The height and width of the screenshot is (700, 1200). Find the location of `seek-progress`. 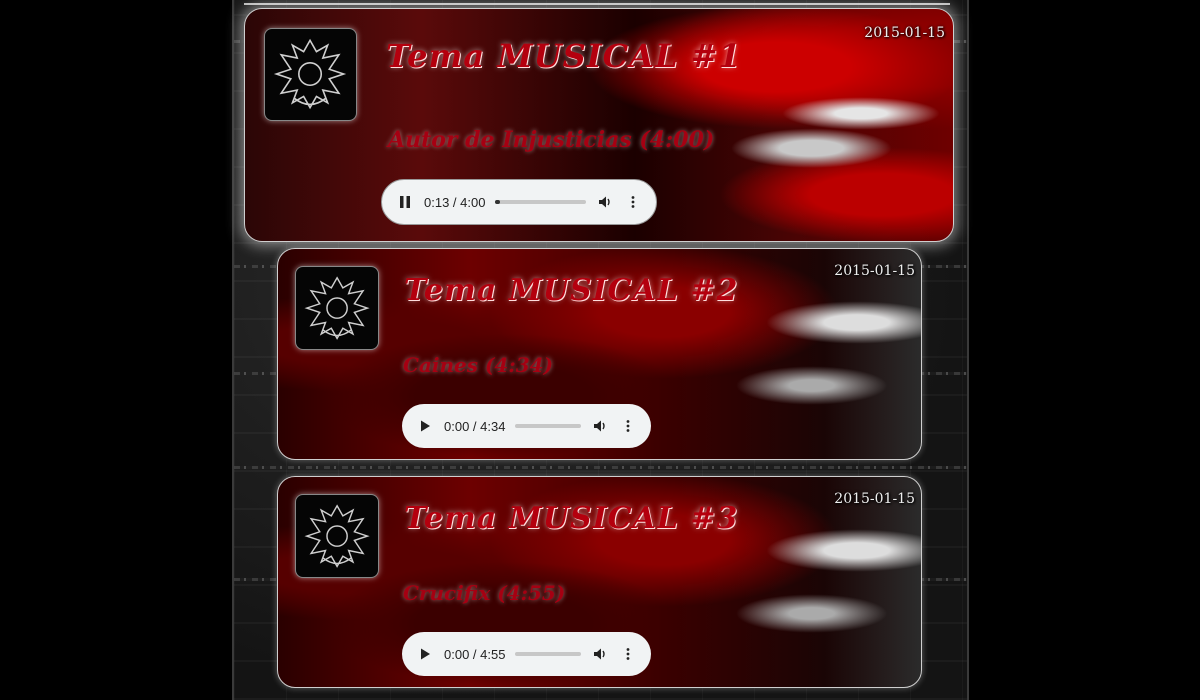

seek-progress is located at coordinates (498, 202).